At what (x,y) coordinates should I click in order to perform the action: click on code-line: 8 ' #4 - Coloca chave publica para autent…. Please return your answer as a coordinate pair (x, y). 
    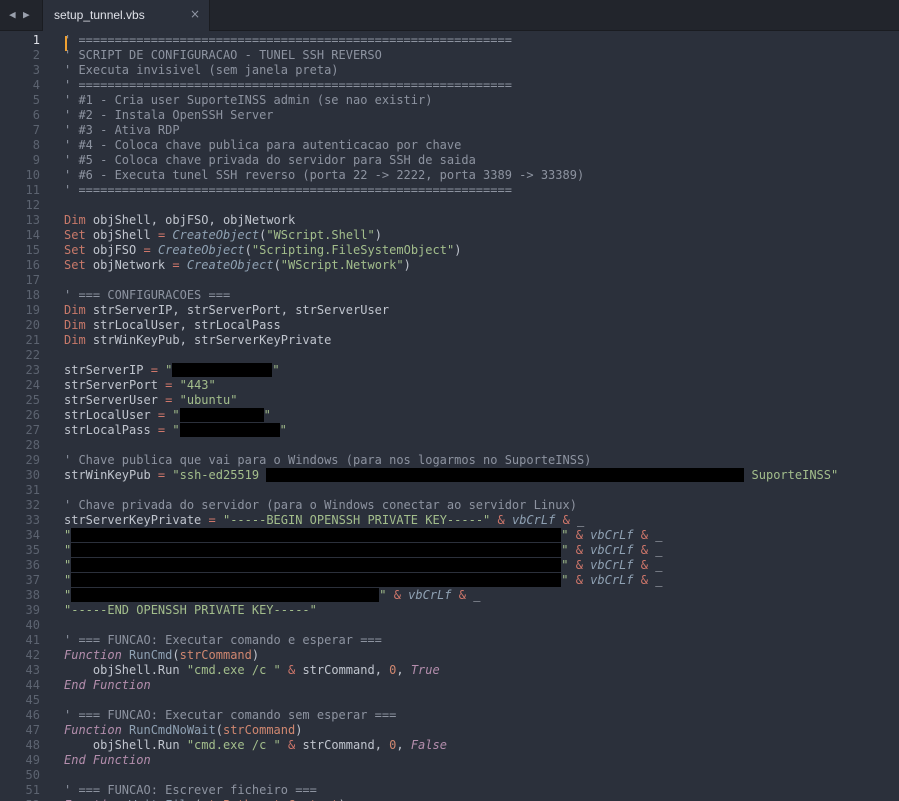
    Looking at the image, I should click on (449, 145).